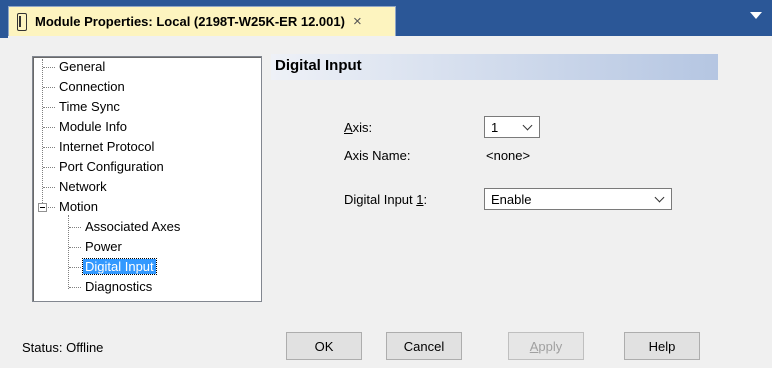 This screenshot has height=368, width=772. I want to click on tree-item-connection: Connection, so click(92, 87).